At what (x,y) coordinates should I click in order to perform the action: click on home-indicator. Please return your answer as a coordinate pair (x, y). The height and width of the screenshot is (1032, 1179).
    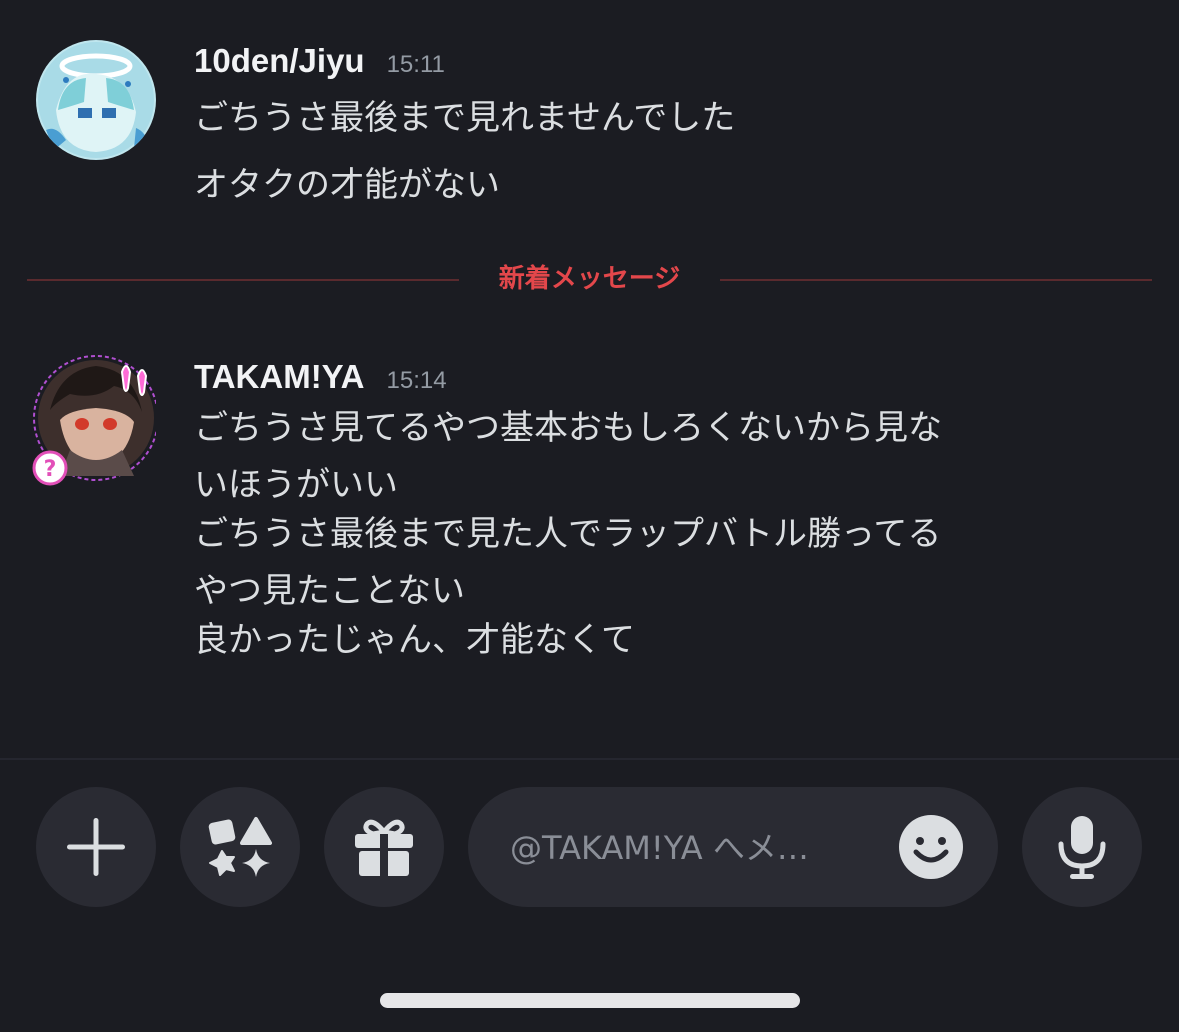
    Looking at the image, I should click on (590, 1000).